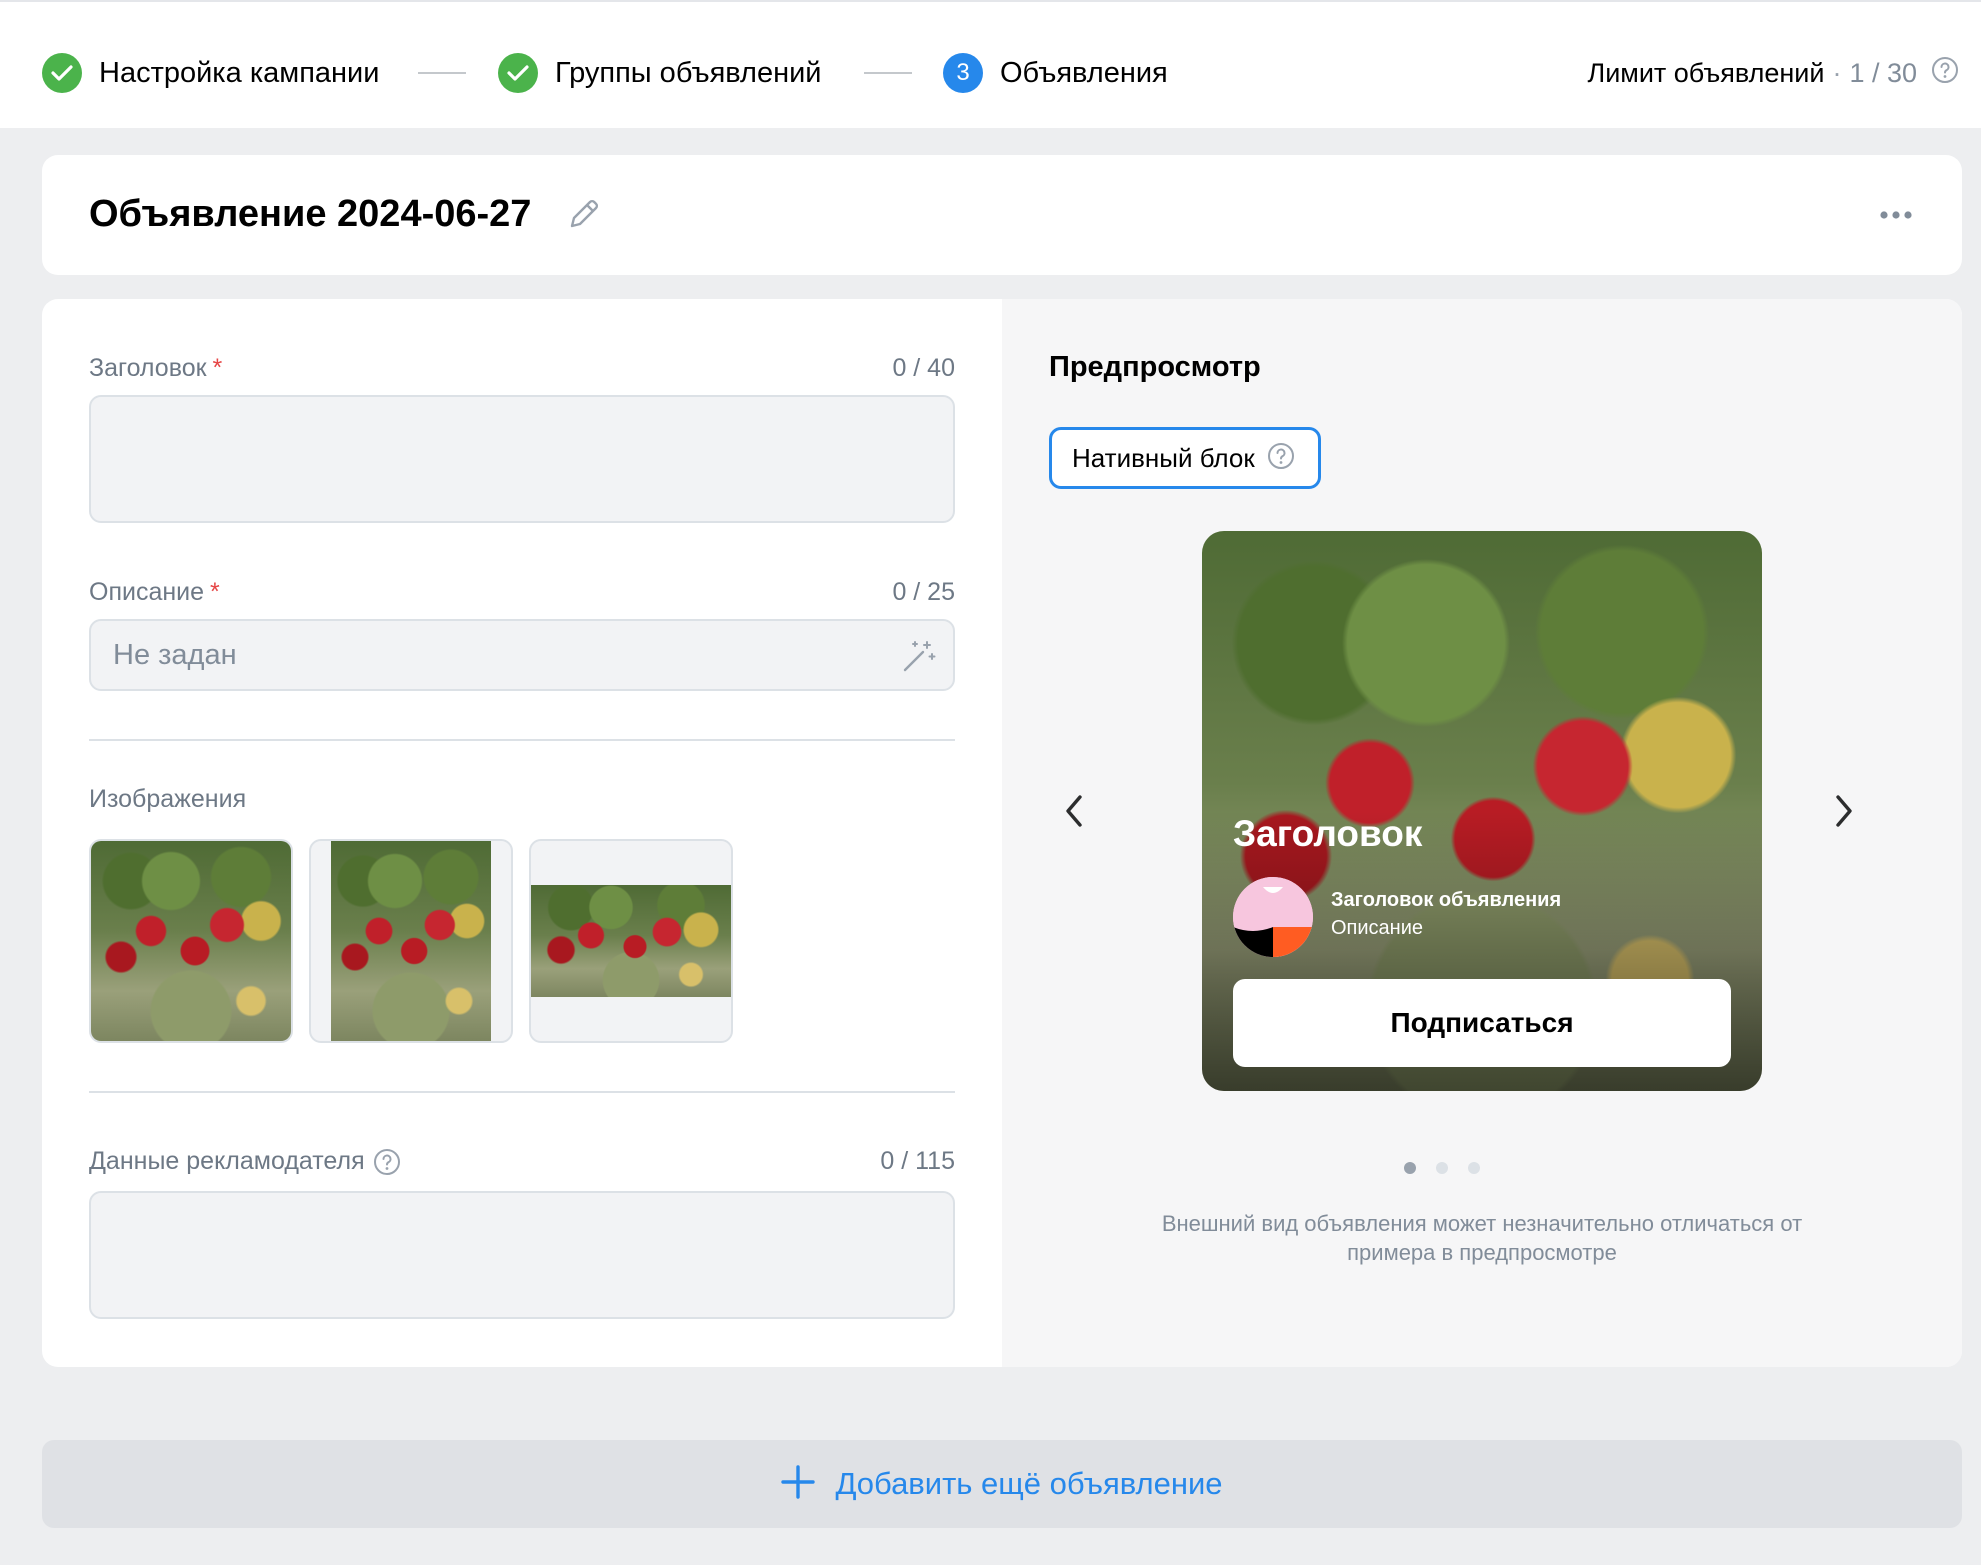 The image size is (1981, 1565). What do you see at coordinates (239, 72) in the screenshot?
I see `step-label: Настройка кампании` at bounding box center [239, 72].